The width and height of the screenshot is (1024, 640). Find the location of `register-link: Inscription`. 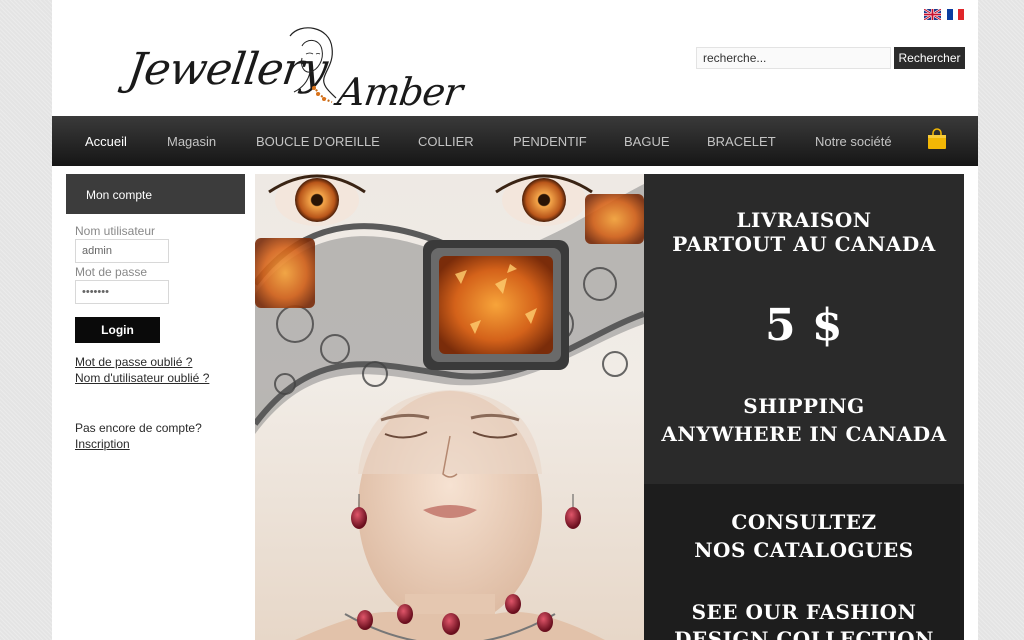

register-link: Inscription is located at coordinates (160, 444).